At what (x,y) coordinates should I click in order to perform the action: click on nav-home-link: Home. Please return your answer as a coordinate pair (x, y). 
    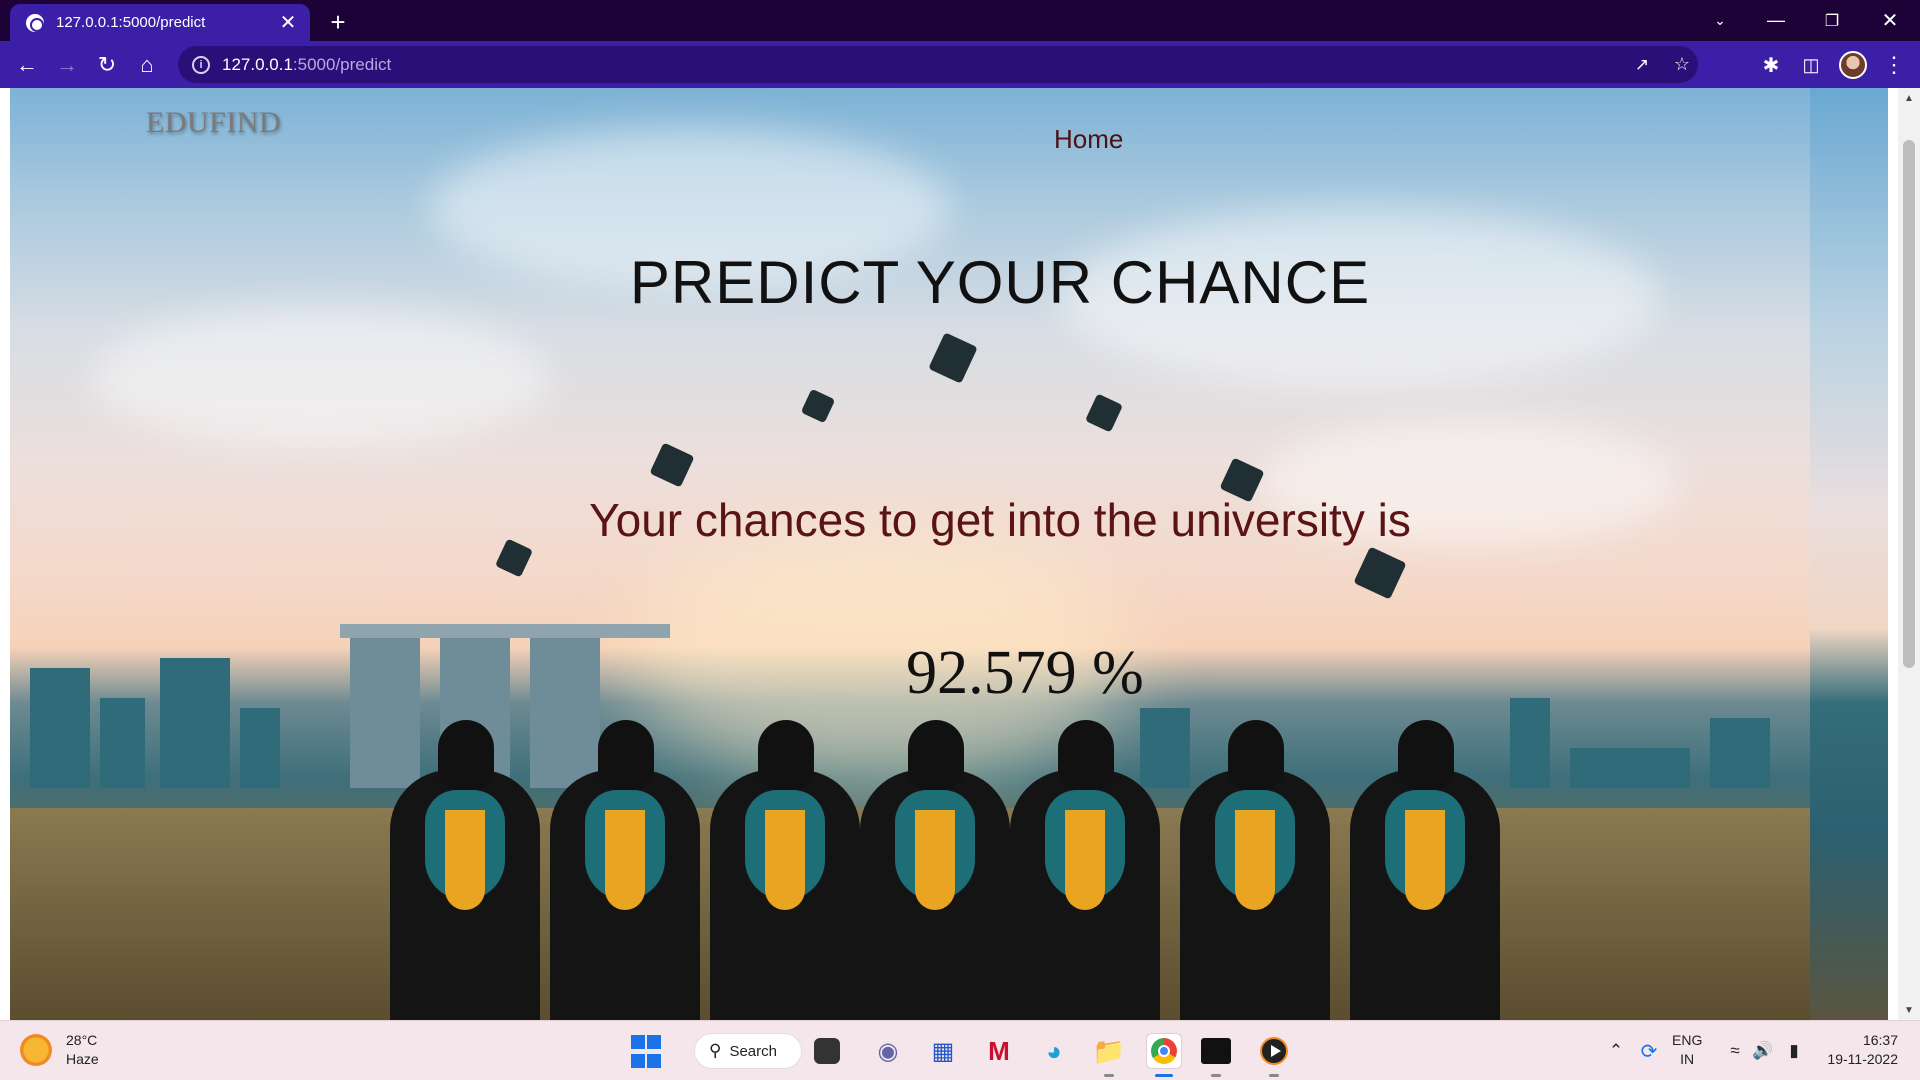
    Looking at the image, I should click on (1088, 139).